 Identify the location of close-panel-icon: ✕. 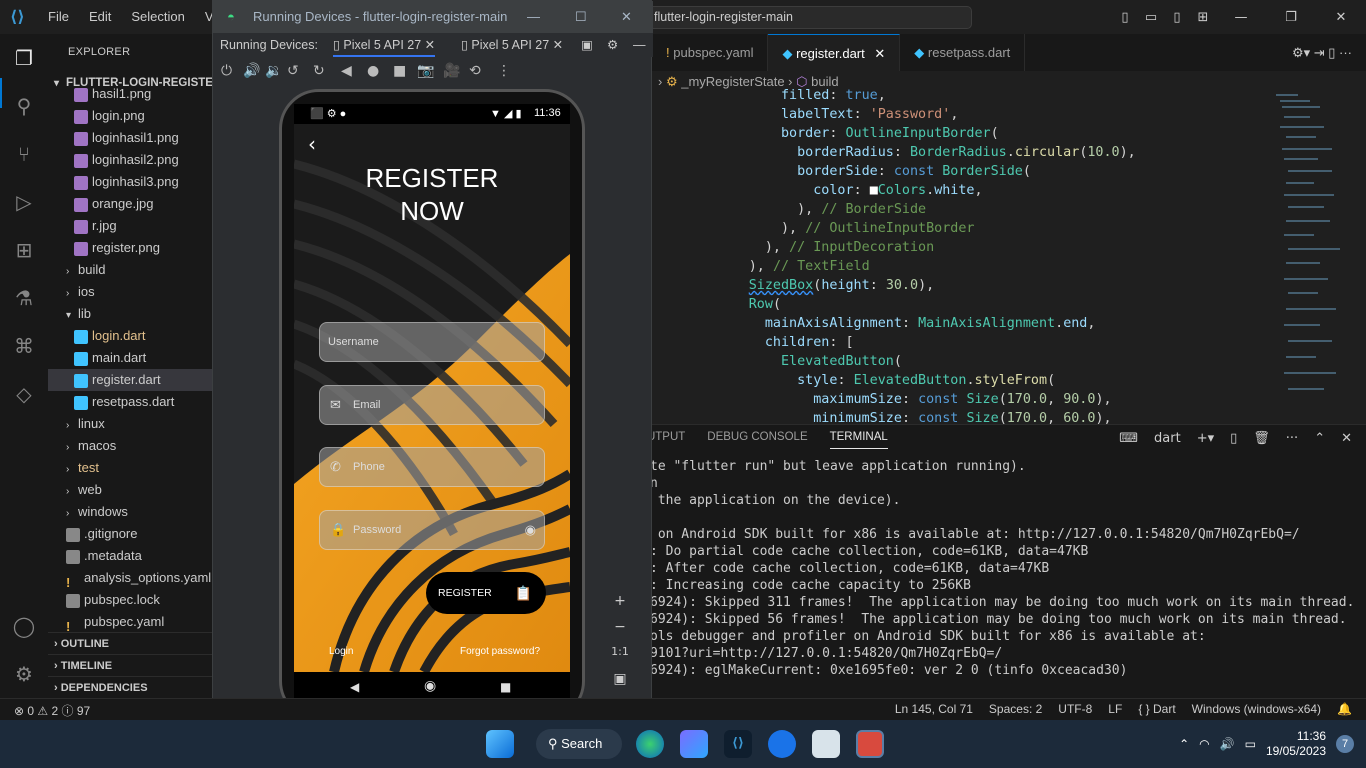
(1346, 438).